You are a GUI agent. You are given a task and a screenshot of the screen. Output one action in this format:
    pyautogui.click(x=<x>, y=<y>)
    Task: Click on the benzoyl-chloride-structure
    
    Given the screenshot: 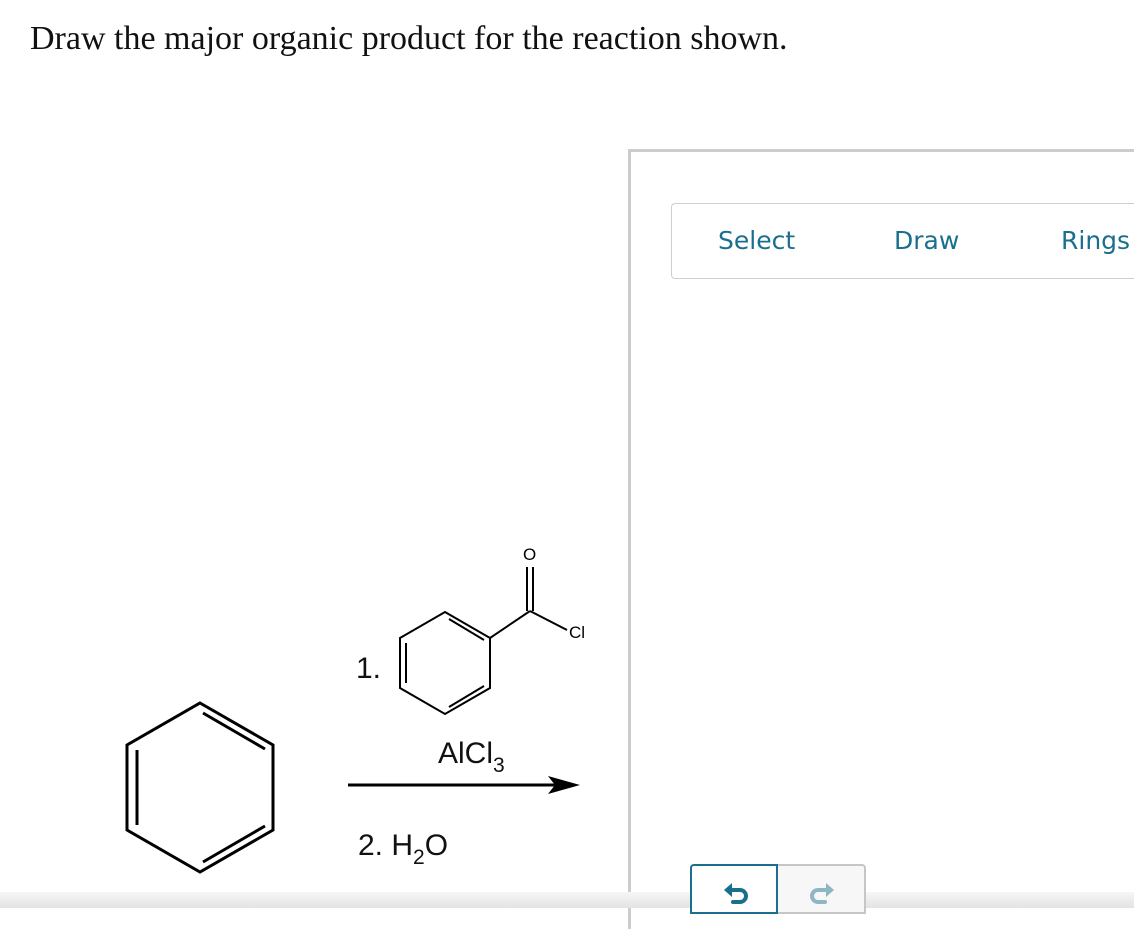 What is the action you would take?
    pyautogui.click(x=483, y=641)
    